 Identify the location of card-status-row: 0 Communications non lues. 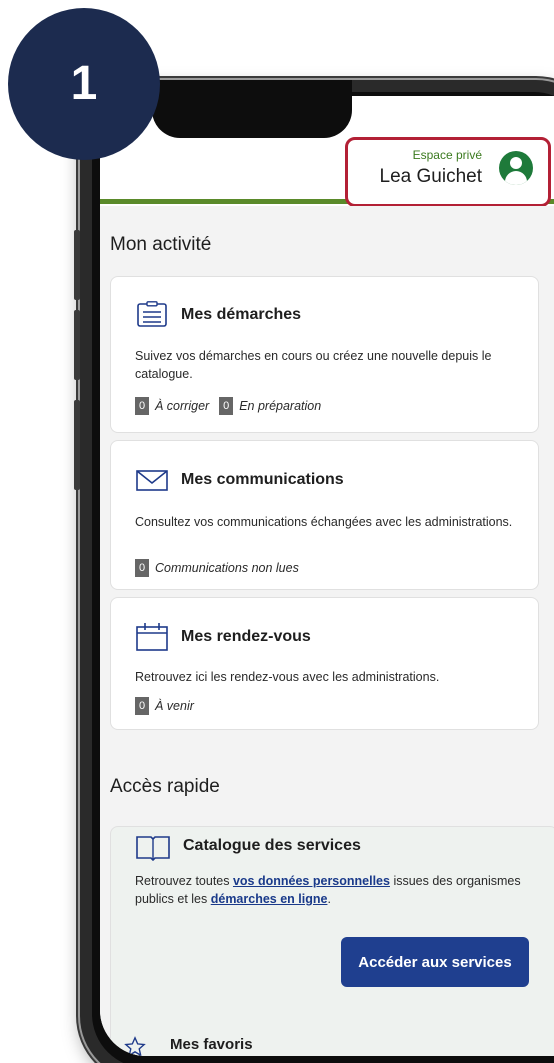
(217, 568).